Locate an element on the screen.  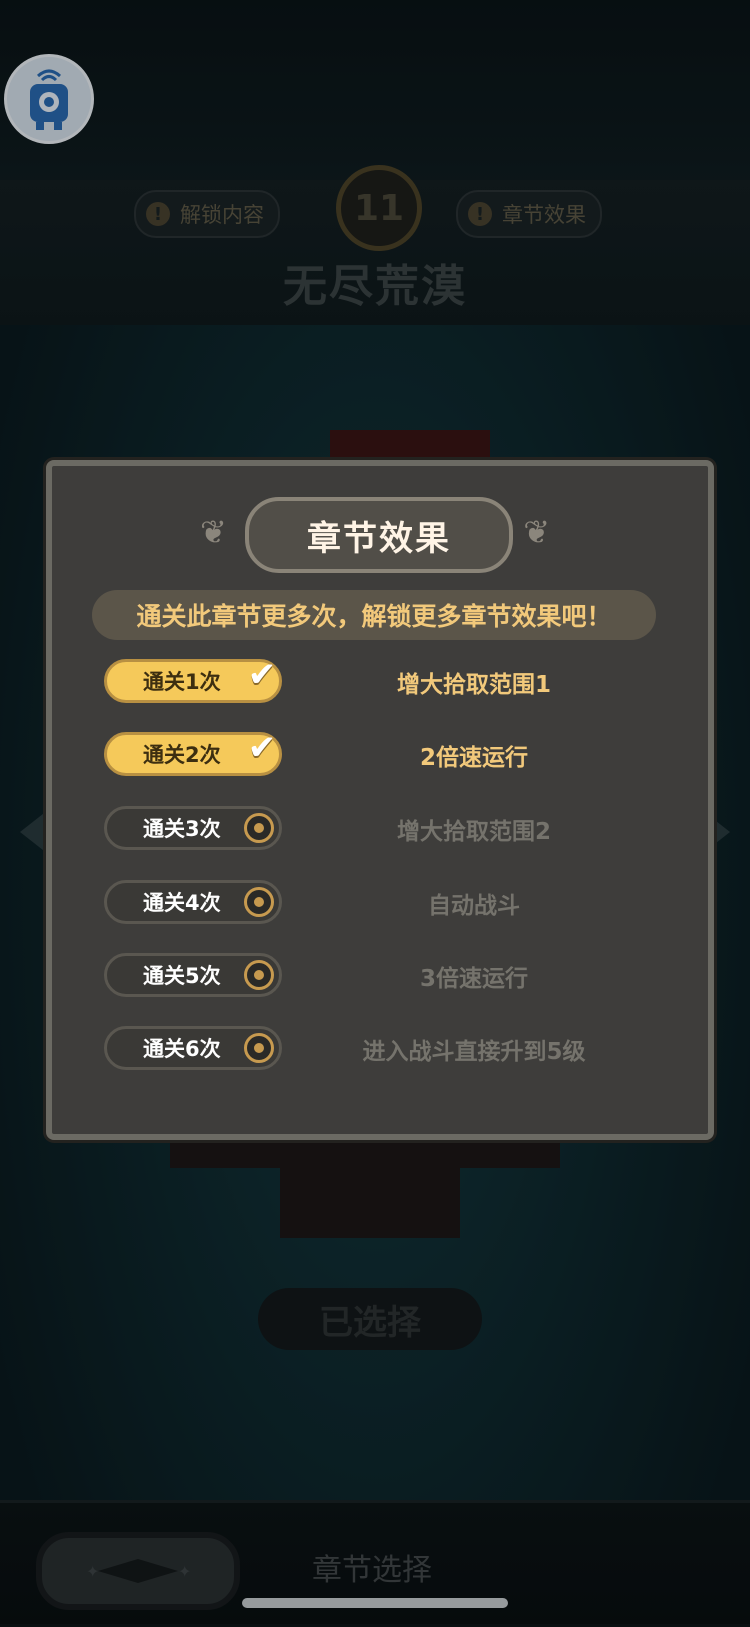
effect-row: 通关6次 进入战斗直接升到5级 is located at coordinates (393, 1050).